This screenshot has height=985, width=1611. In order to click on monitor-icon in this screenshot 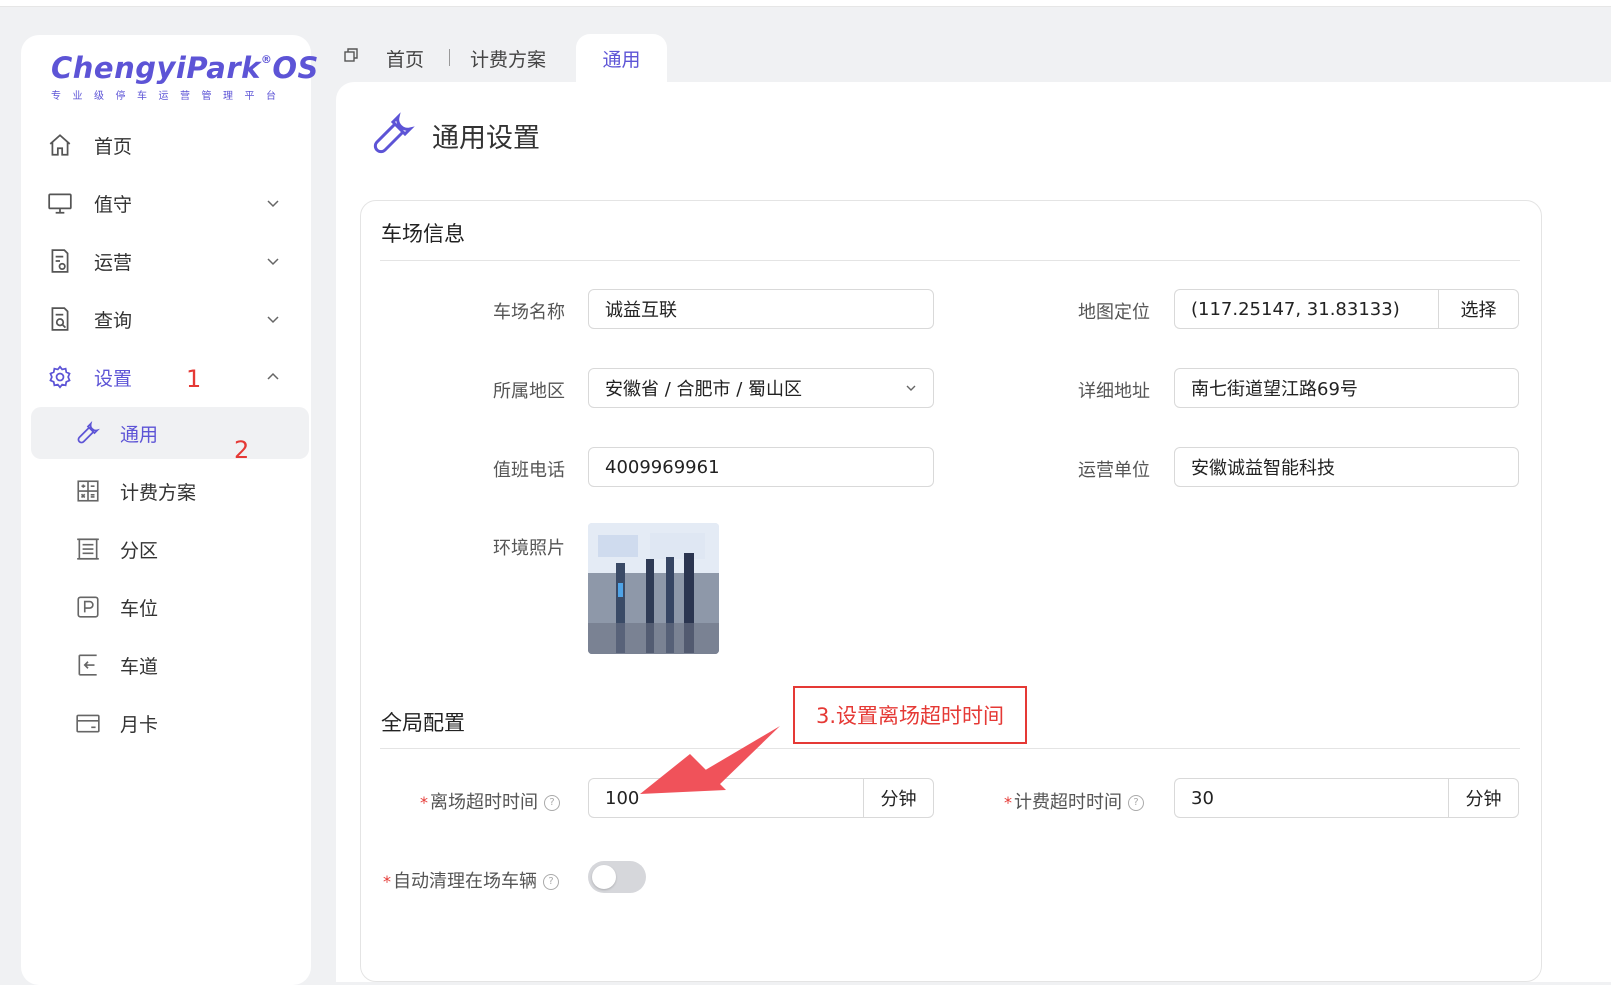, I will do `click(60, 203)`.